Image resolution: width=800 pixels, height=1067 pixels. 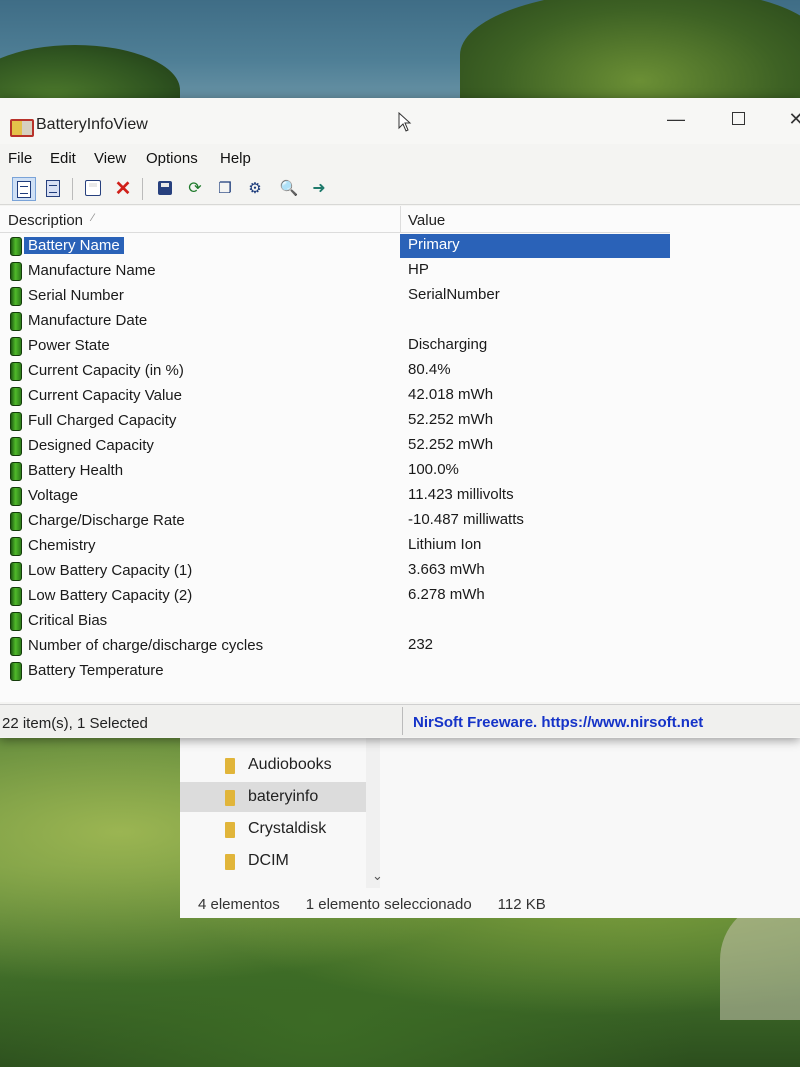 What do you see at coordinates (93, 188) in the screenshot?
I see `table-icon` at bounding box center [93, 188].